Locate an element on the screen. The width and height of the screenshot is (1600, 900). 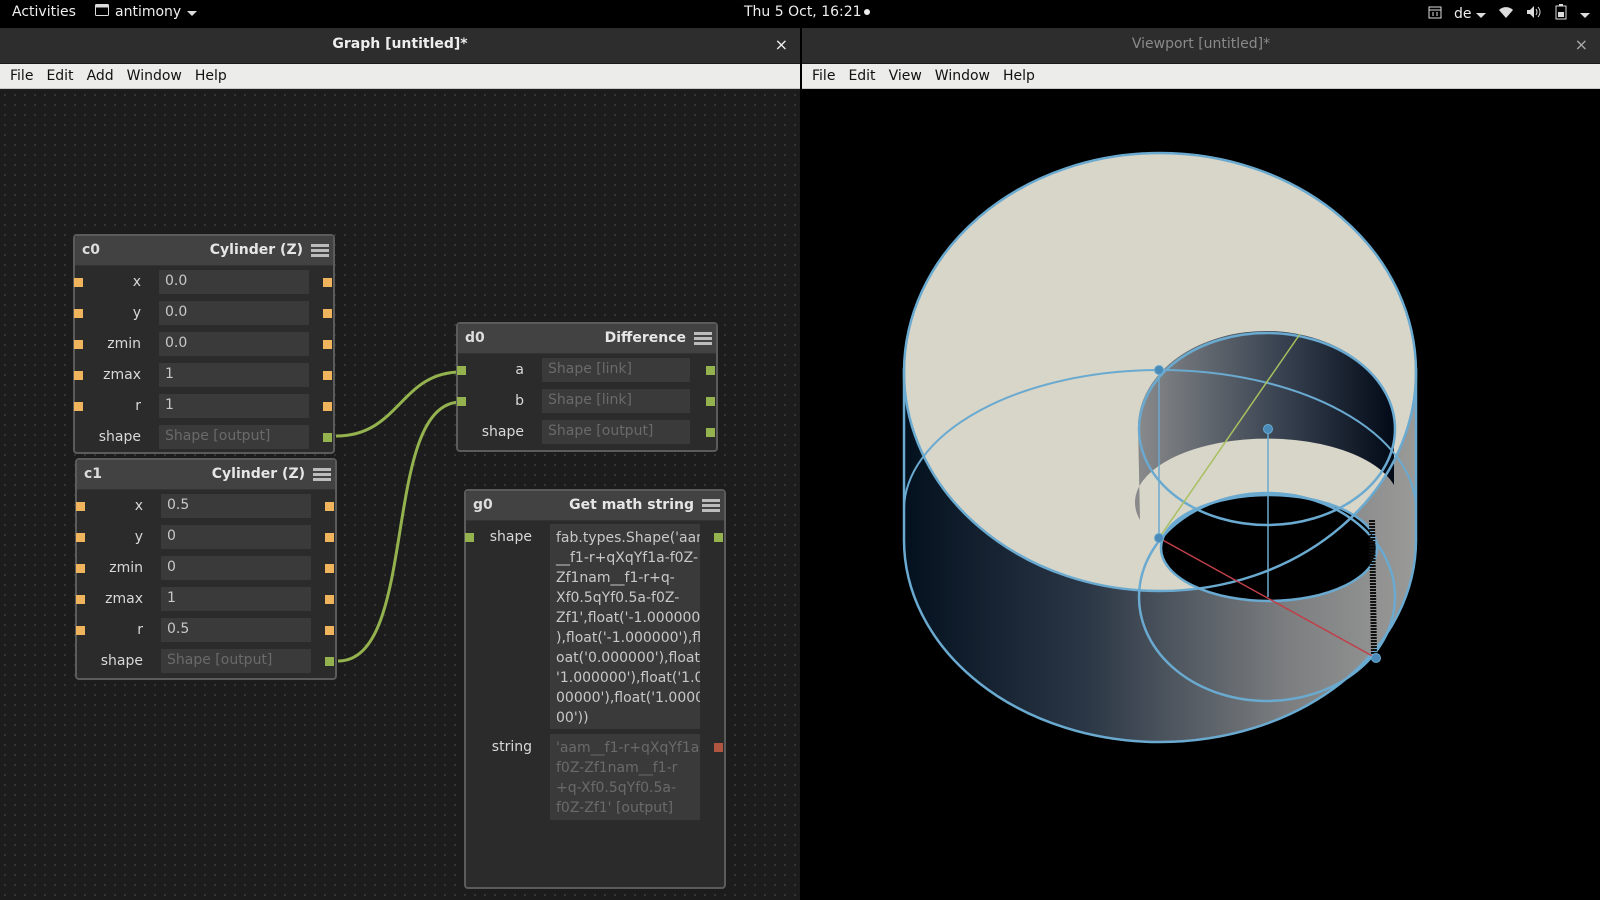
param-field-r: 0.5 is located at coordinates (236, 630).